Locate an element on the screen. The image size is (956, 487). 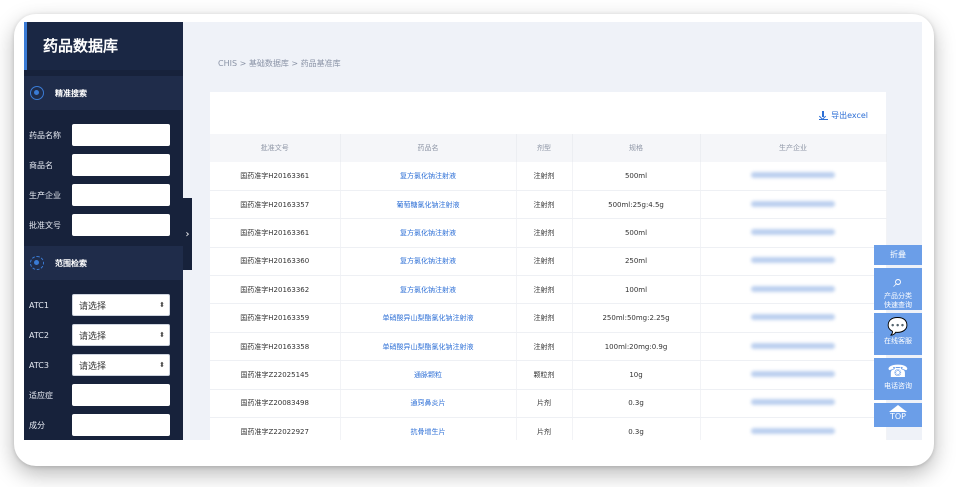
chevron-right-icon: › is located at coordinates (187, 234).